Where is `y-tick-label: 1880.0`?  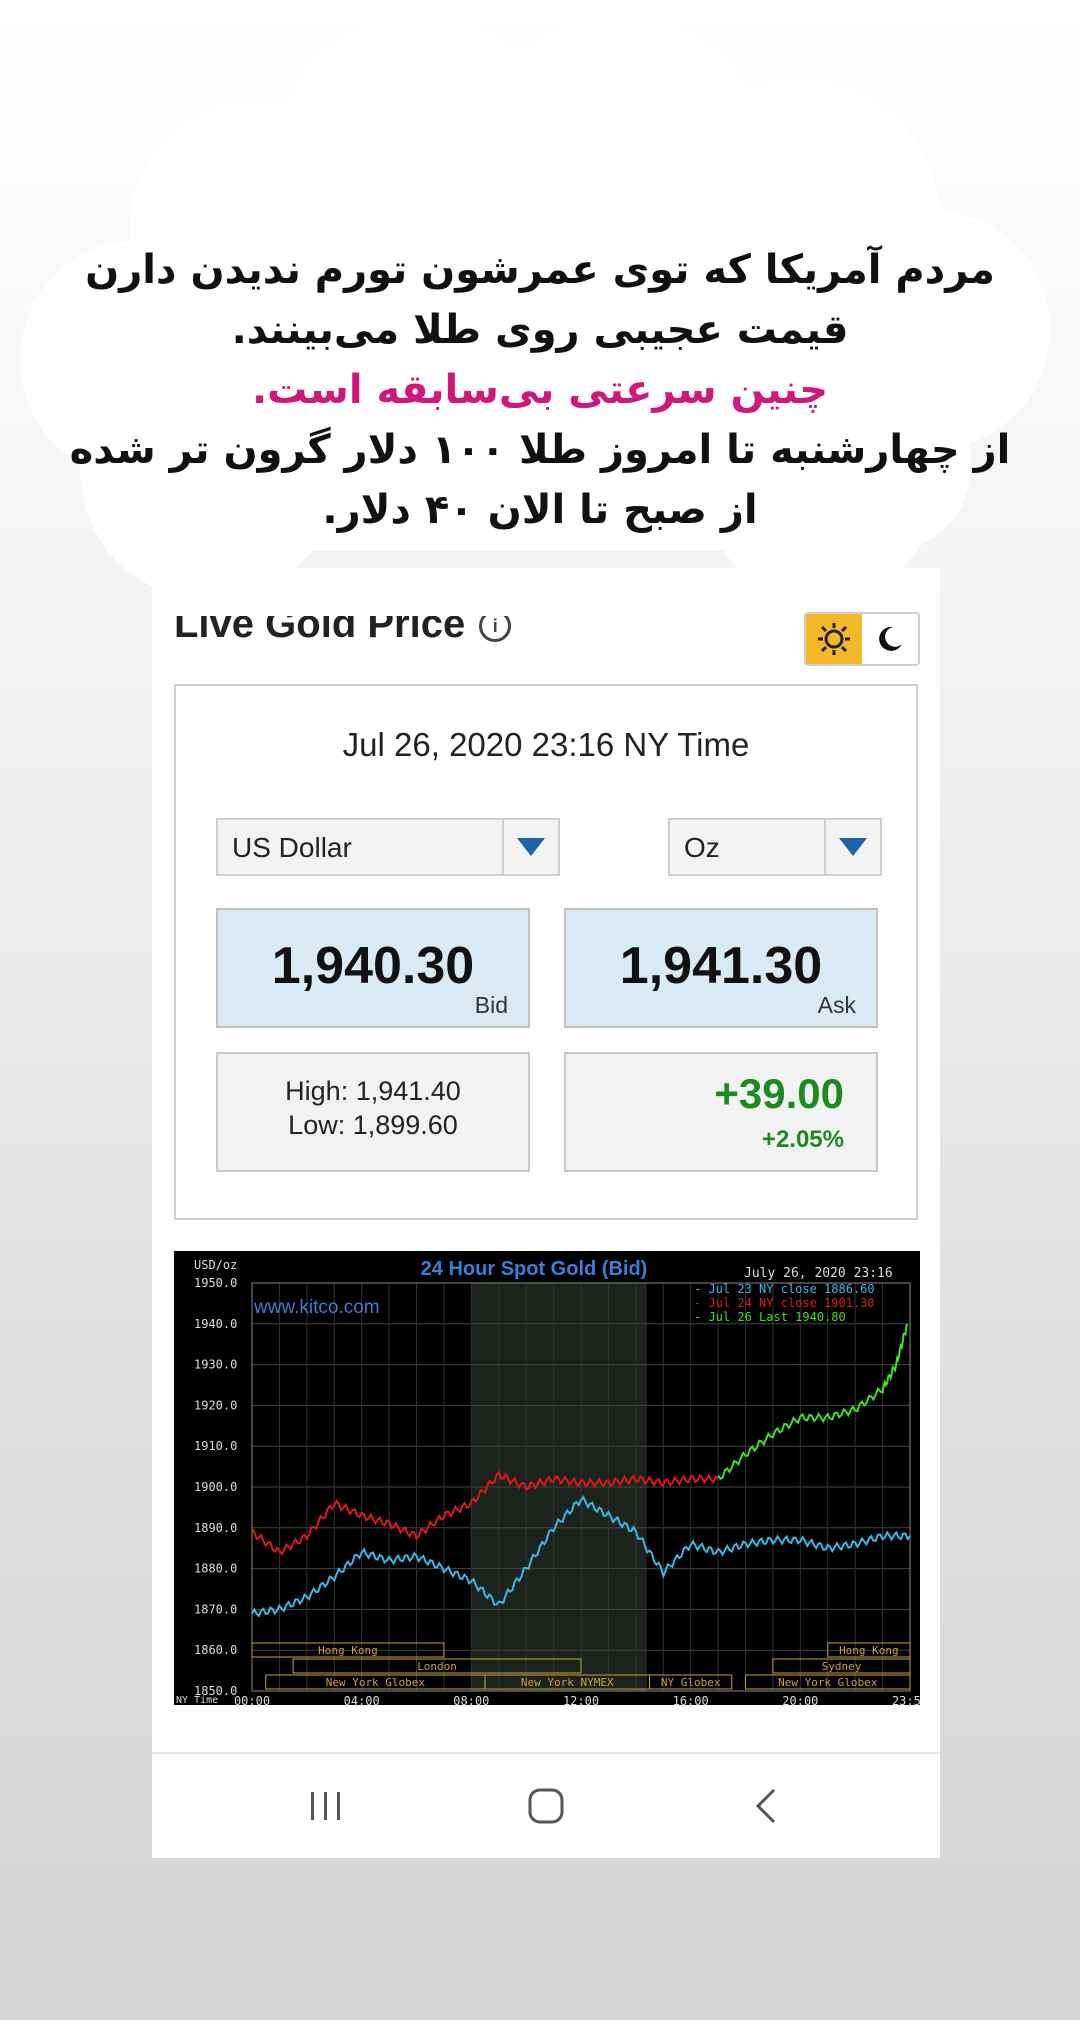
y-tick-label: 1880.0 is located at coordinates (215, 1569).